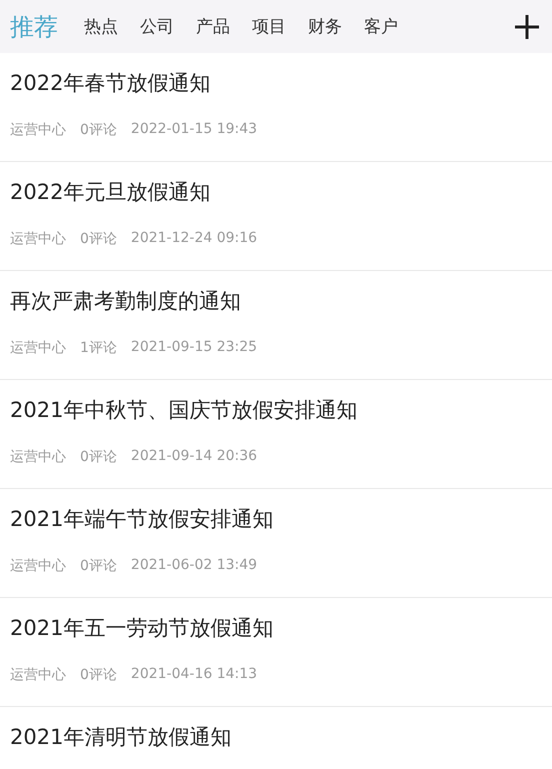  What do you see at coordinates (194, 566) in the screenshot?
I see `article-time: 2021-06-02 13:49` at bounding box center [194, 566].